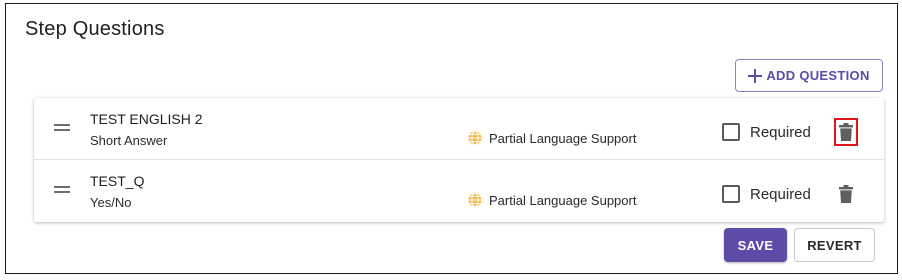 This screenshot has width=902, height=280. What do you see at coordinates (818, 75) in the screenshot?
I see `add-question-label: ADD QUESTION` at bounding box center [818, 75].